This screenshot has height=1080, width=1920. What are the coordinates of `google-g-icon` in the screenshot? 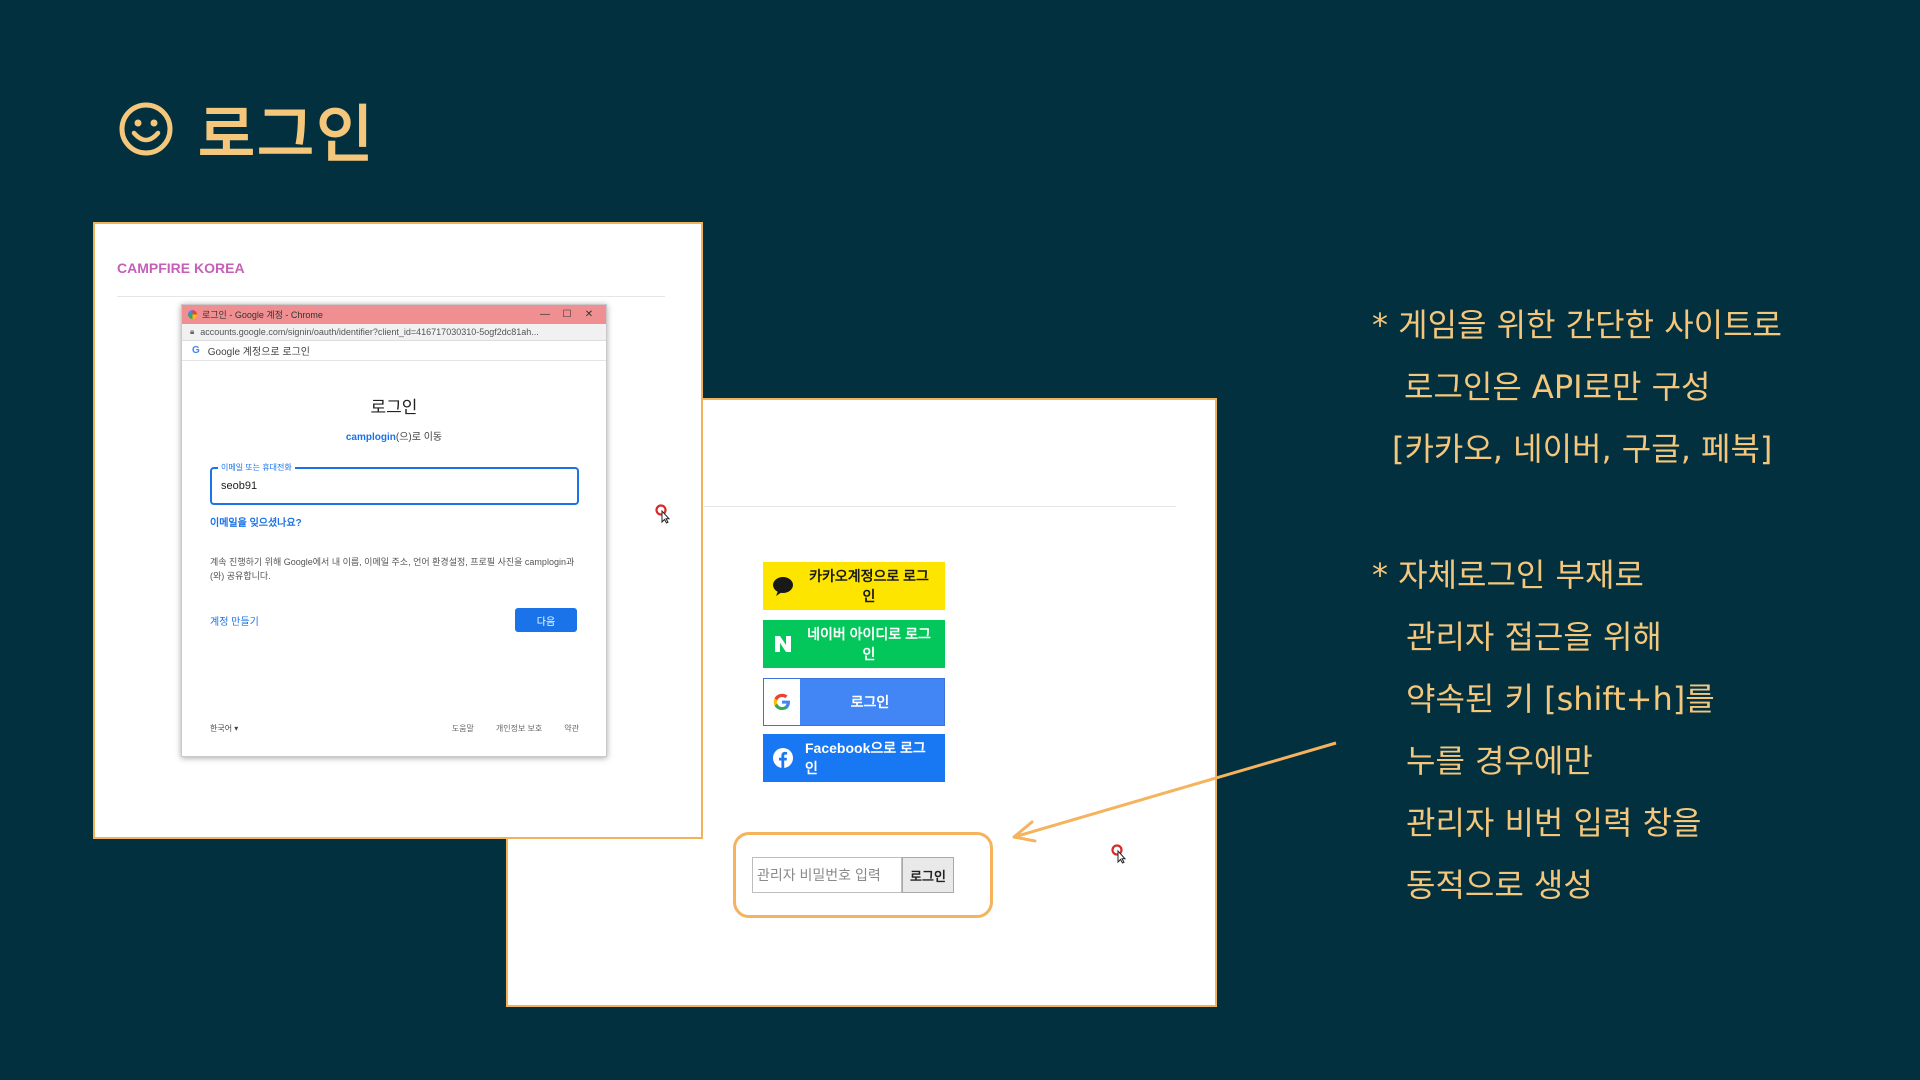 It's located at (782, 702).